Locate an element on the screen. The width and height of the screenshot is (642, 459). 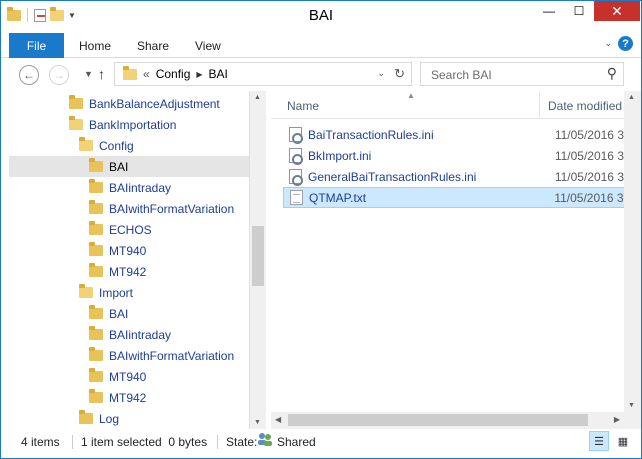
window-controls: — ☐ ✕ is located at coordinates (587, 11).